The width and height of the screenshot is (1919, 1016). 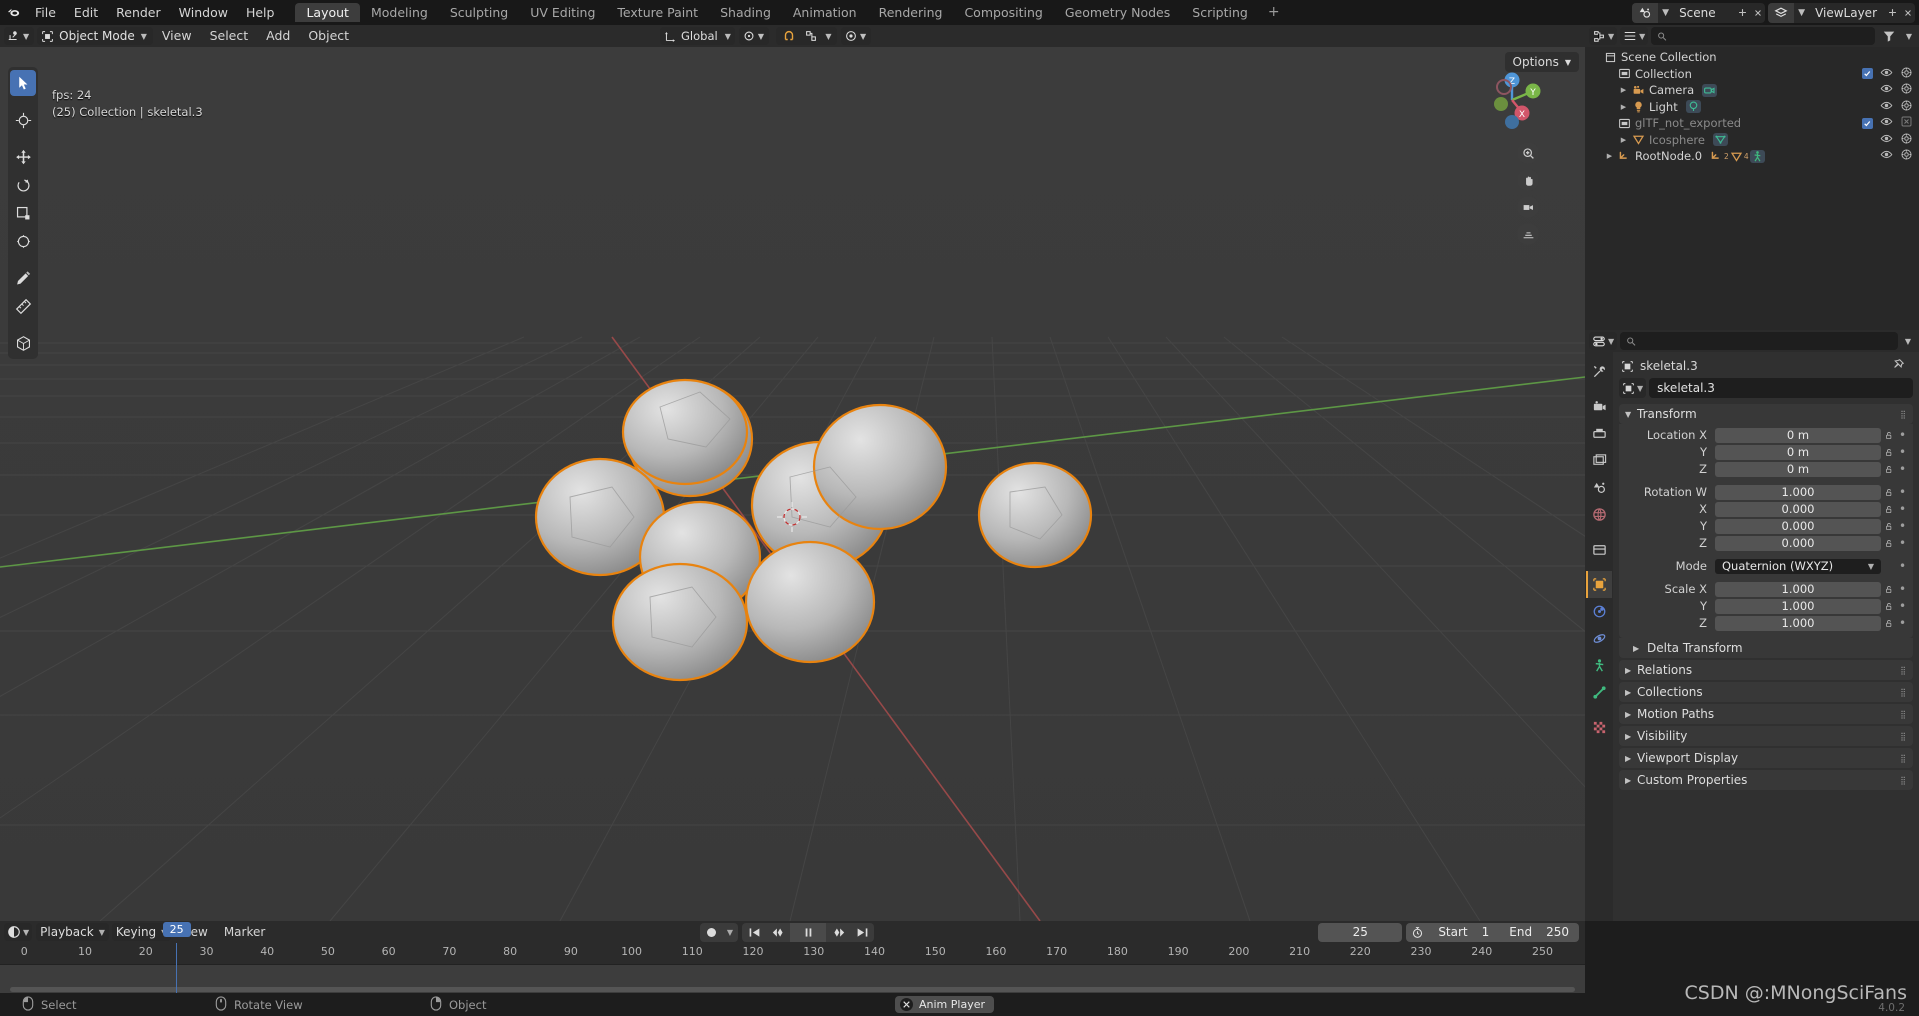 I want to click on tool-tweak, so click(x=23, y=83).